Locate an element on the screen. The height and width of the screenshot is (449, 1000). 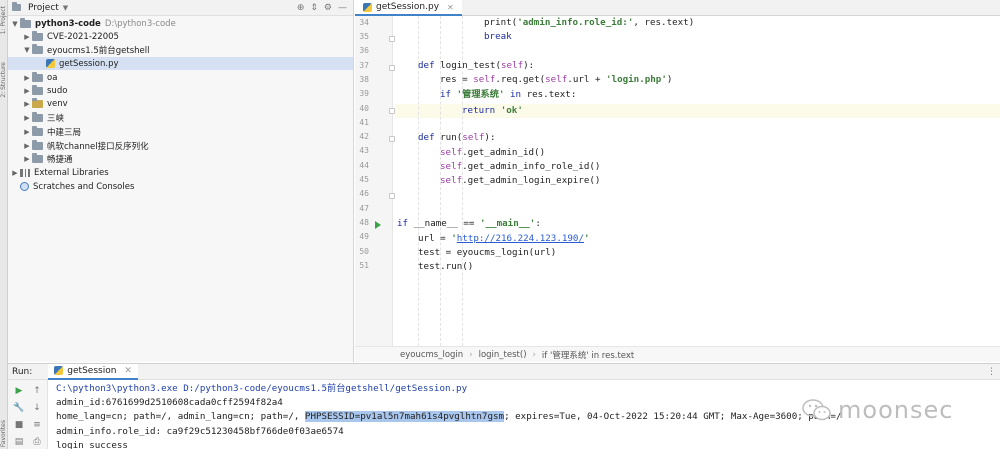
tree-item-folder: ▶ CVE-2021-22005 is located at coordinates (70, 36).